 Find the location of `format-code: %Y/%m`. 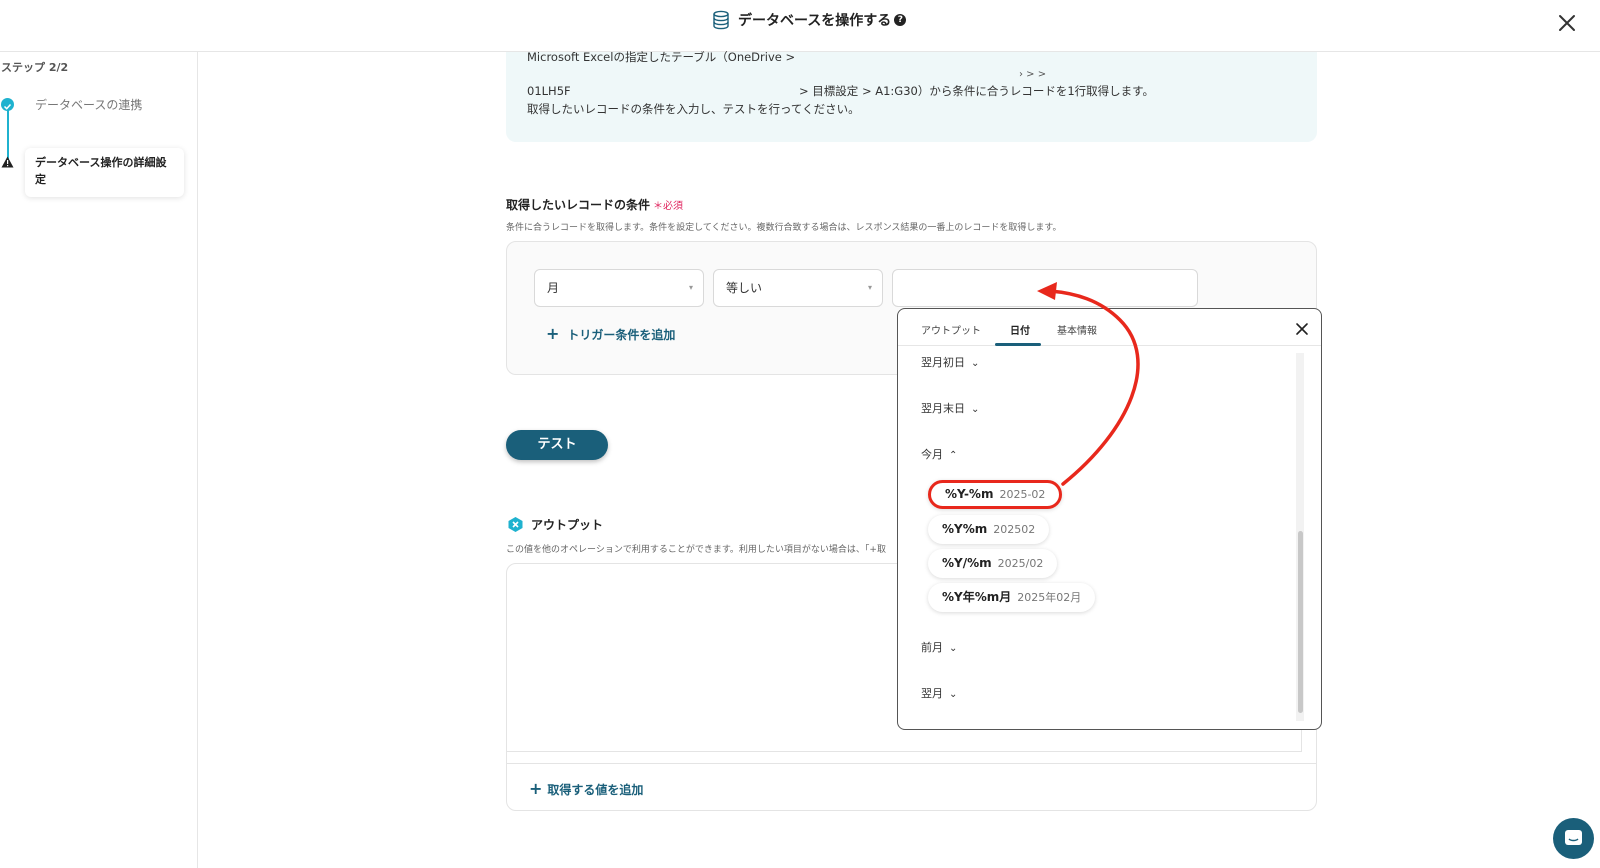

format-code: %Y/%m is located at coordinates (967, 563).